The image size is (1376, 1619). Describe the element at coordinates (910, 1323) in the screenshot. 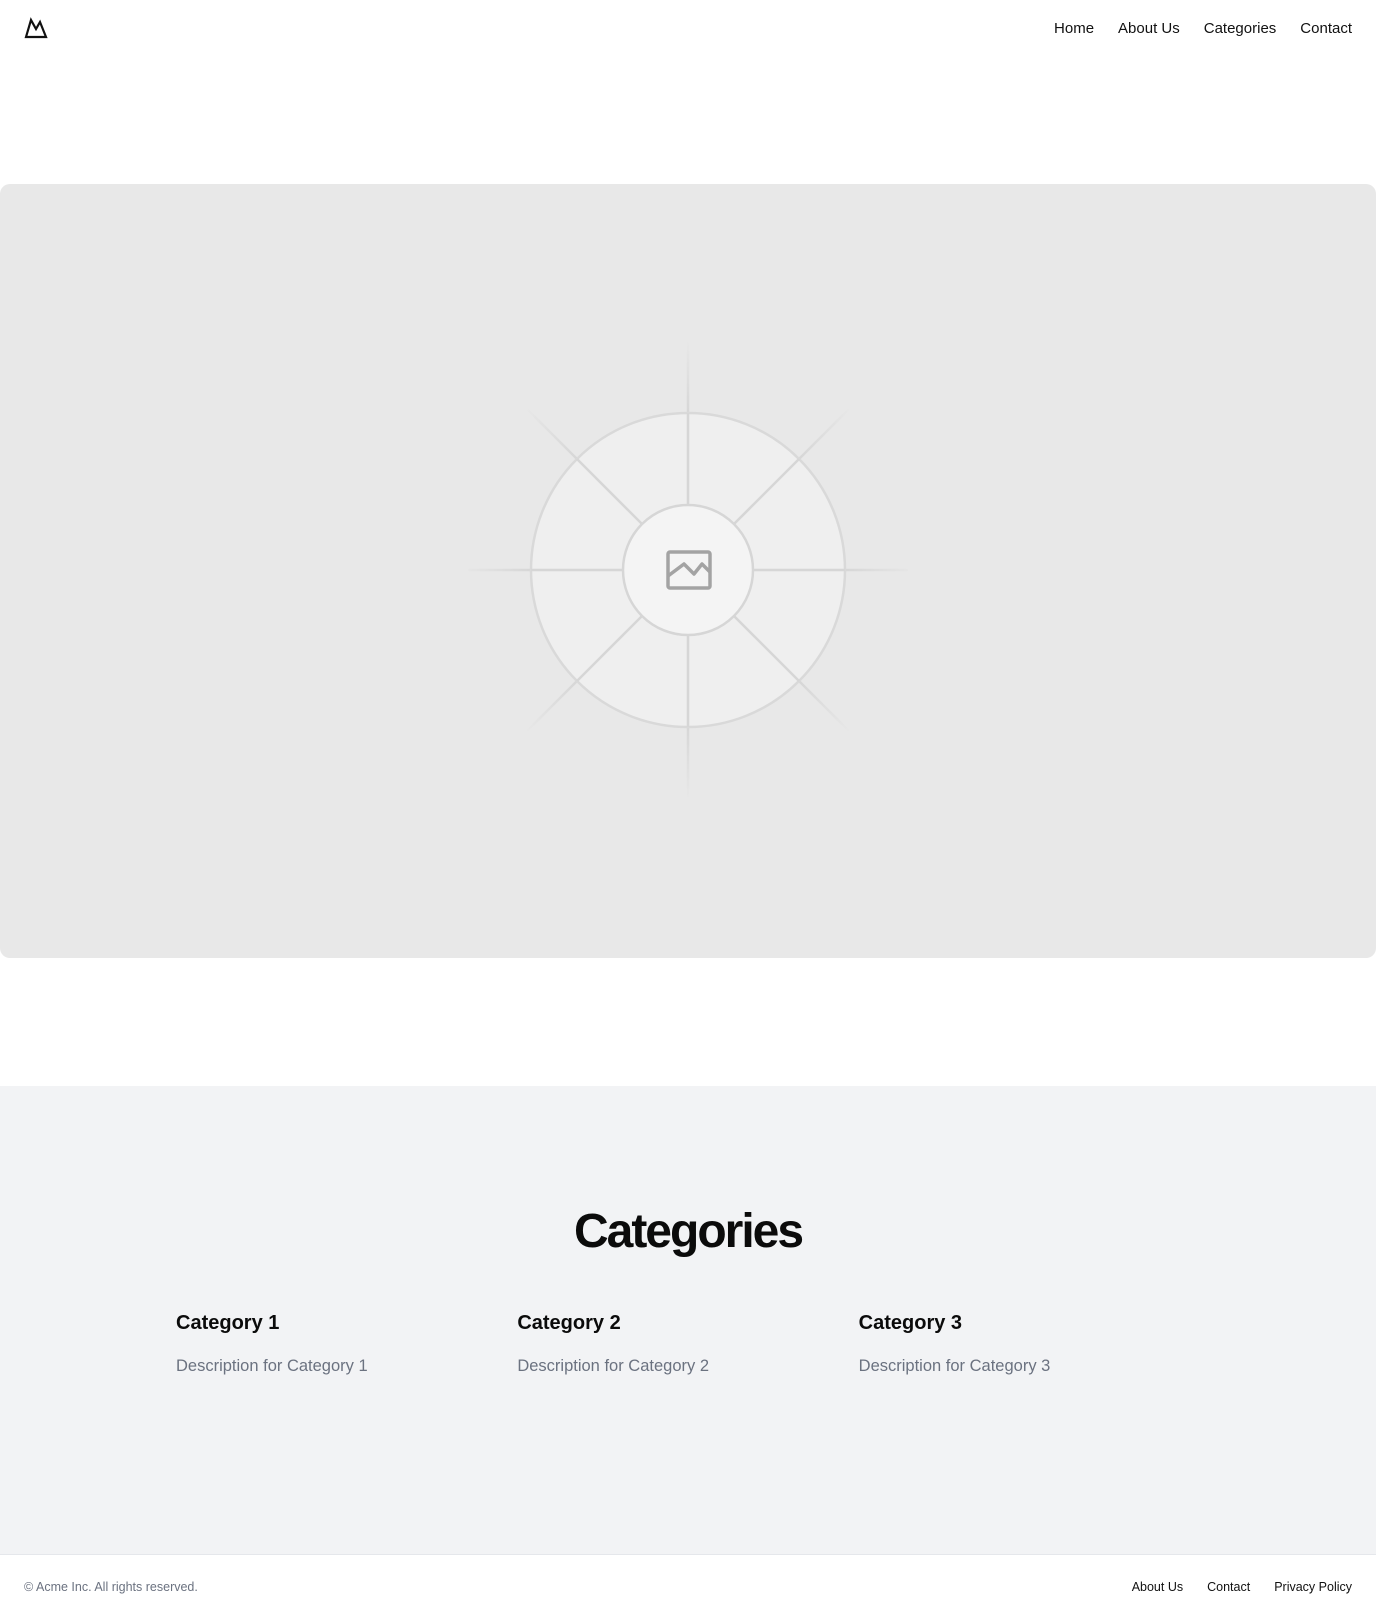

I see `category-title: Category 3` at that location.